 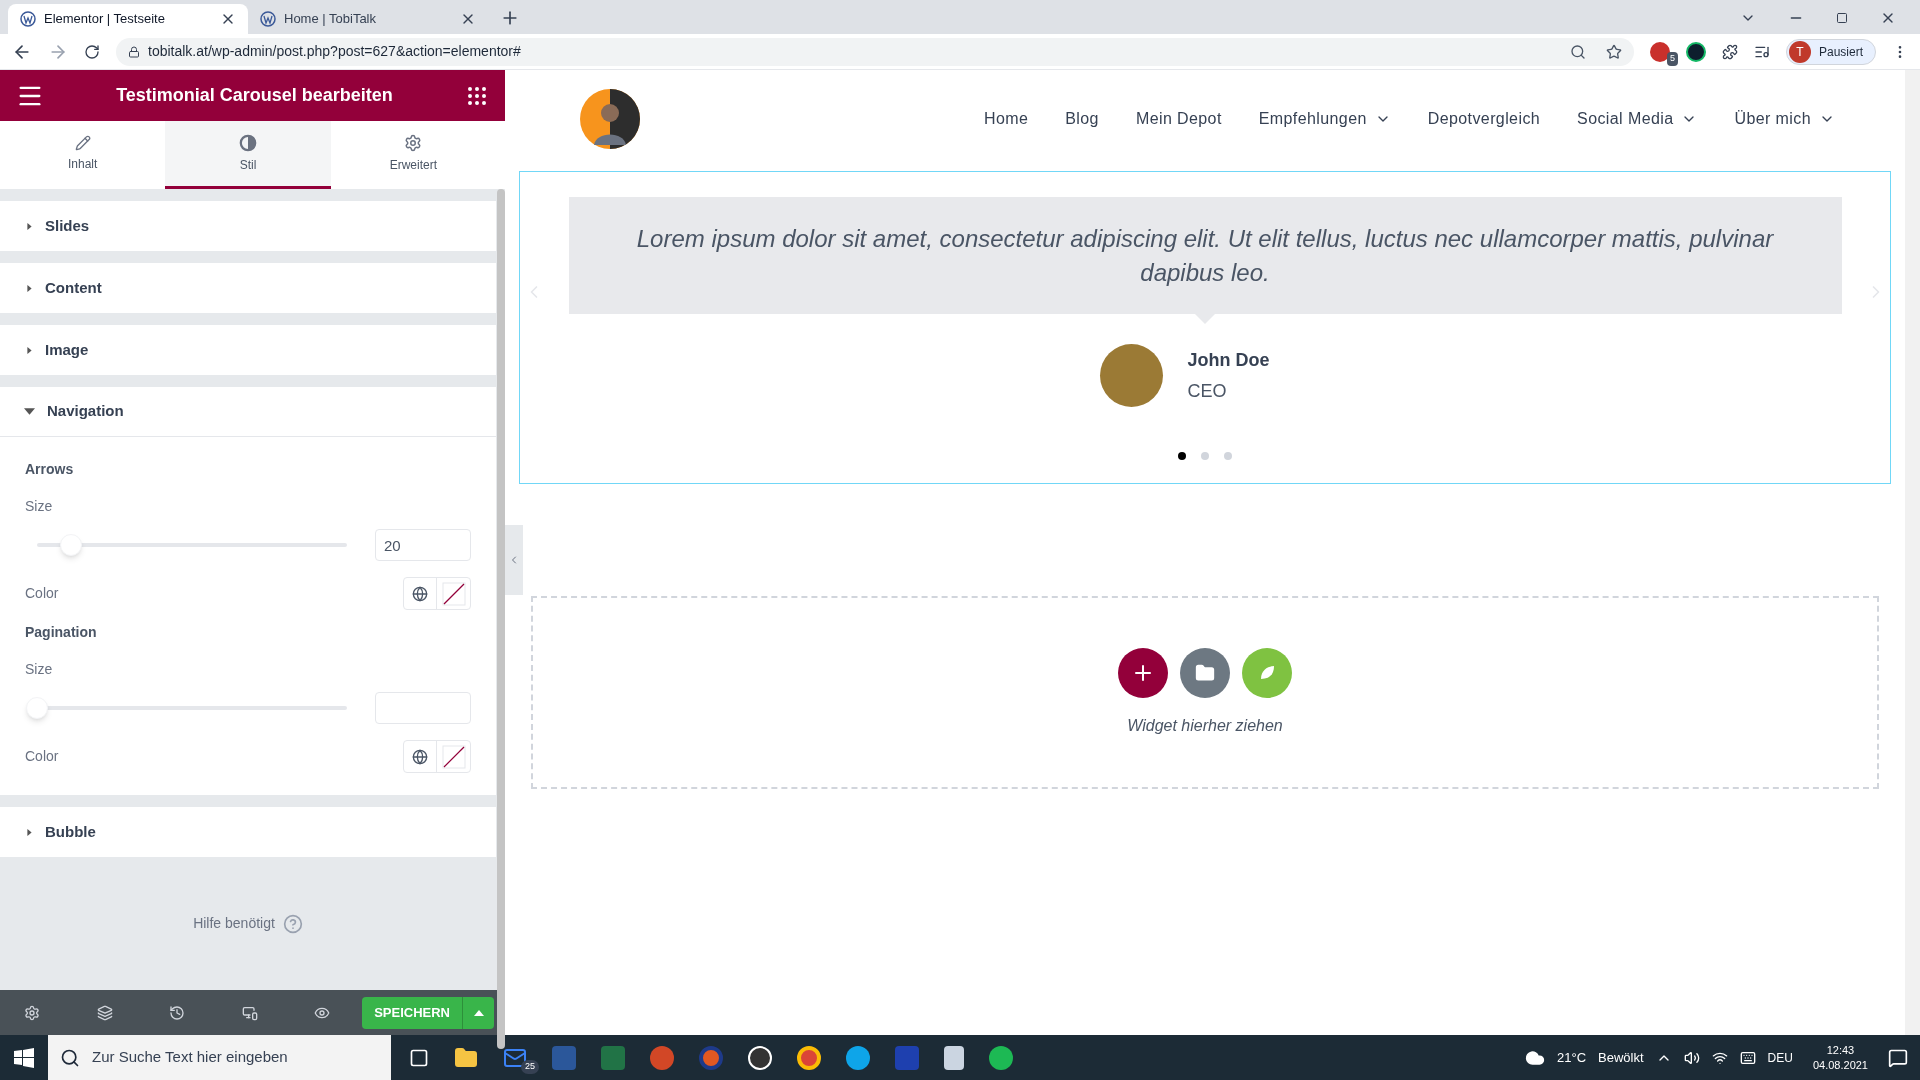 I want to click on maximize-icon, so click(x=1842, y=18).